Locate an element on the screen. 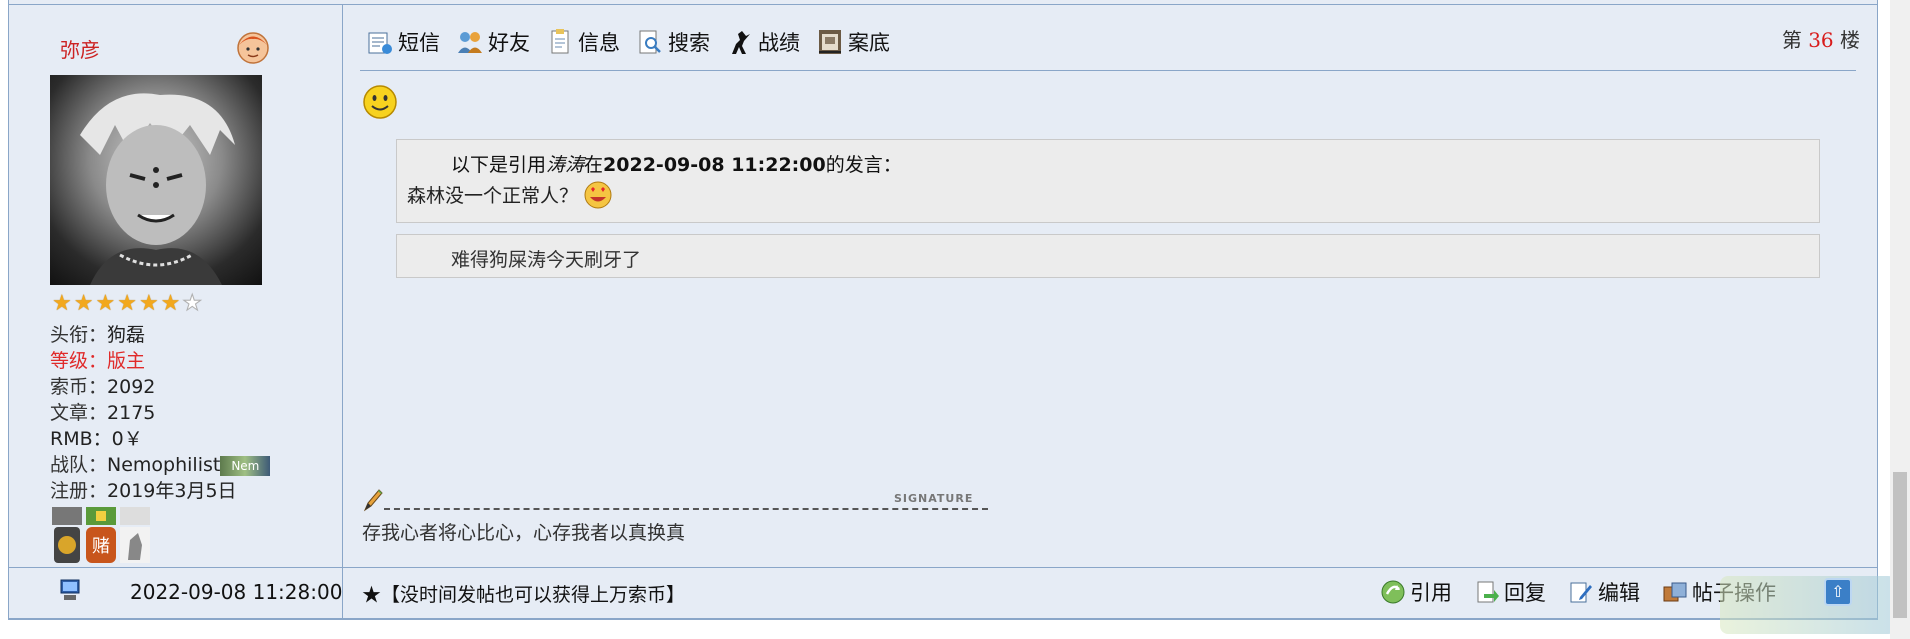 This screenshot has width=1910, height=639. quote-header: 以下是引用涛涛在2022-09-08 11:22:00的发言： is located at coordinates (676, 163).